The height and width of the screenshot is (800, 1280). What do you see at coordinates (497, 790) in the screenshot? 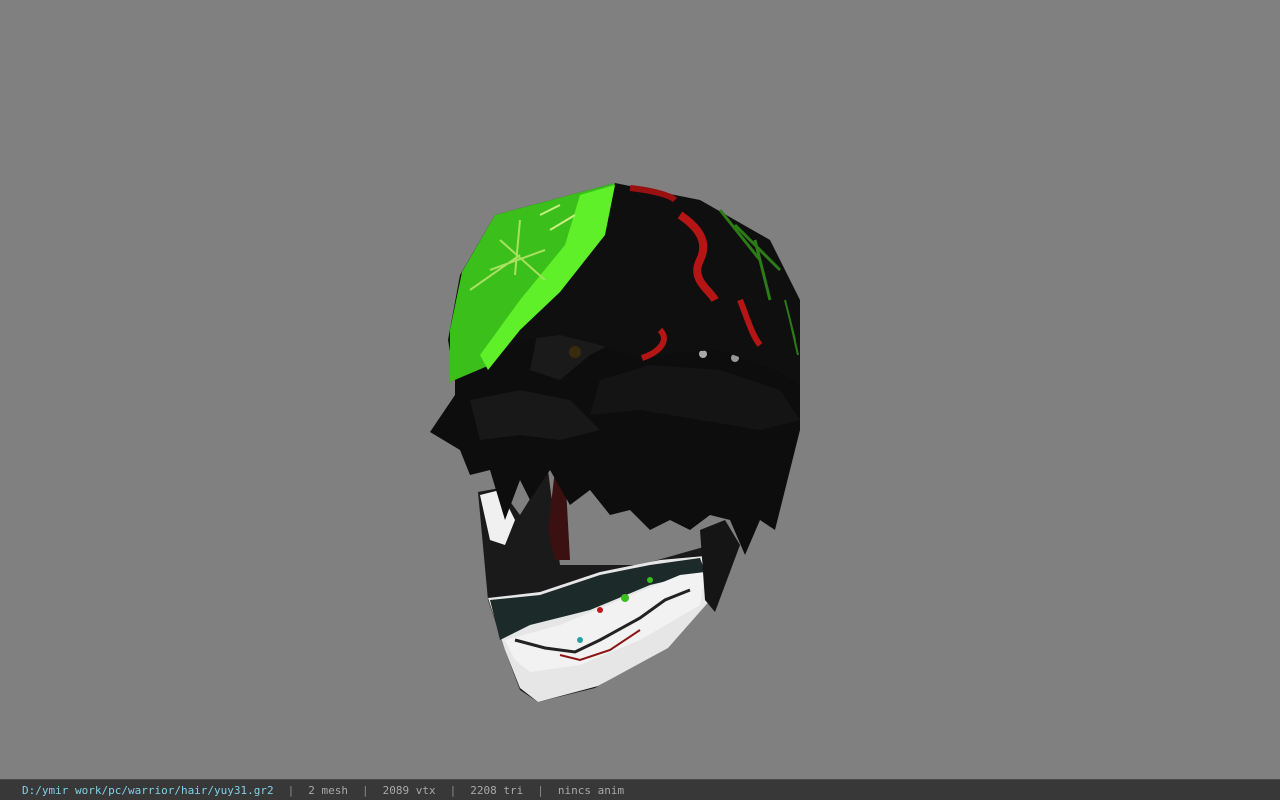
I see `triangle-count-label: 2208 tri` at bounding box center [497, 790].